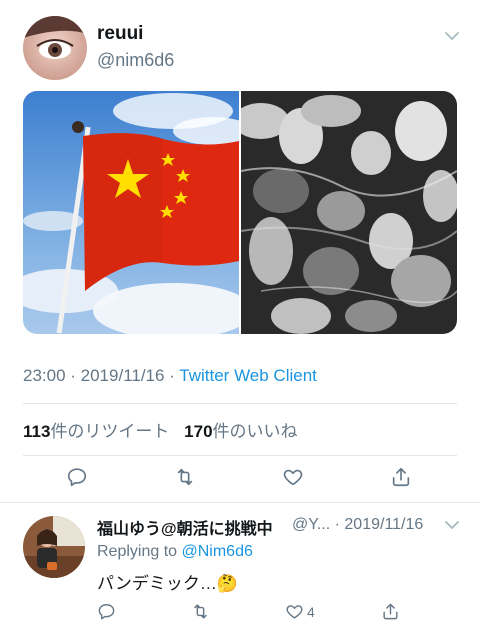 Image resolution: width=480 pixels, height=631 pixels. I want to click on retweet-count: 113, so click(37, 431).